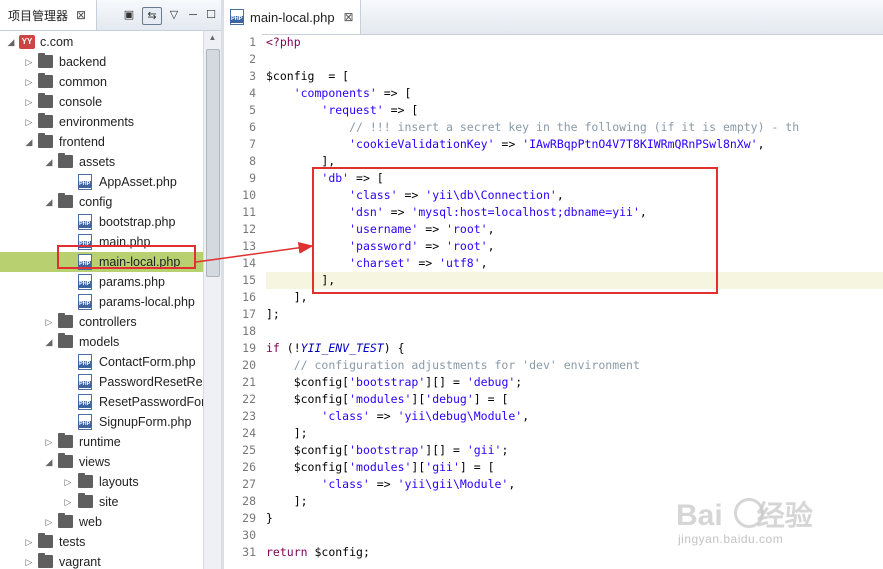 The height and width of the screenshot is (569, 883). What do you see at coordinates (101, 282) in the screenshot?
I see `tree-file-item: PHP params.php` at bounding box center [101, 282].